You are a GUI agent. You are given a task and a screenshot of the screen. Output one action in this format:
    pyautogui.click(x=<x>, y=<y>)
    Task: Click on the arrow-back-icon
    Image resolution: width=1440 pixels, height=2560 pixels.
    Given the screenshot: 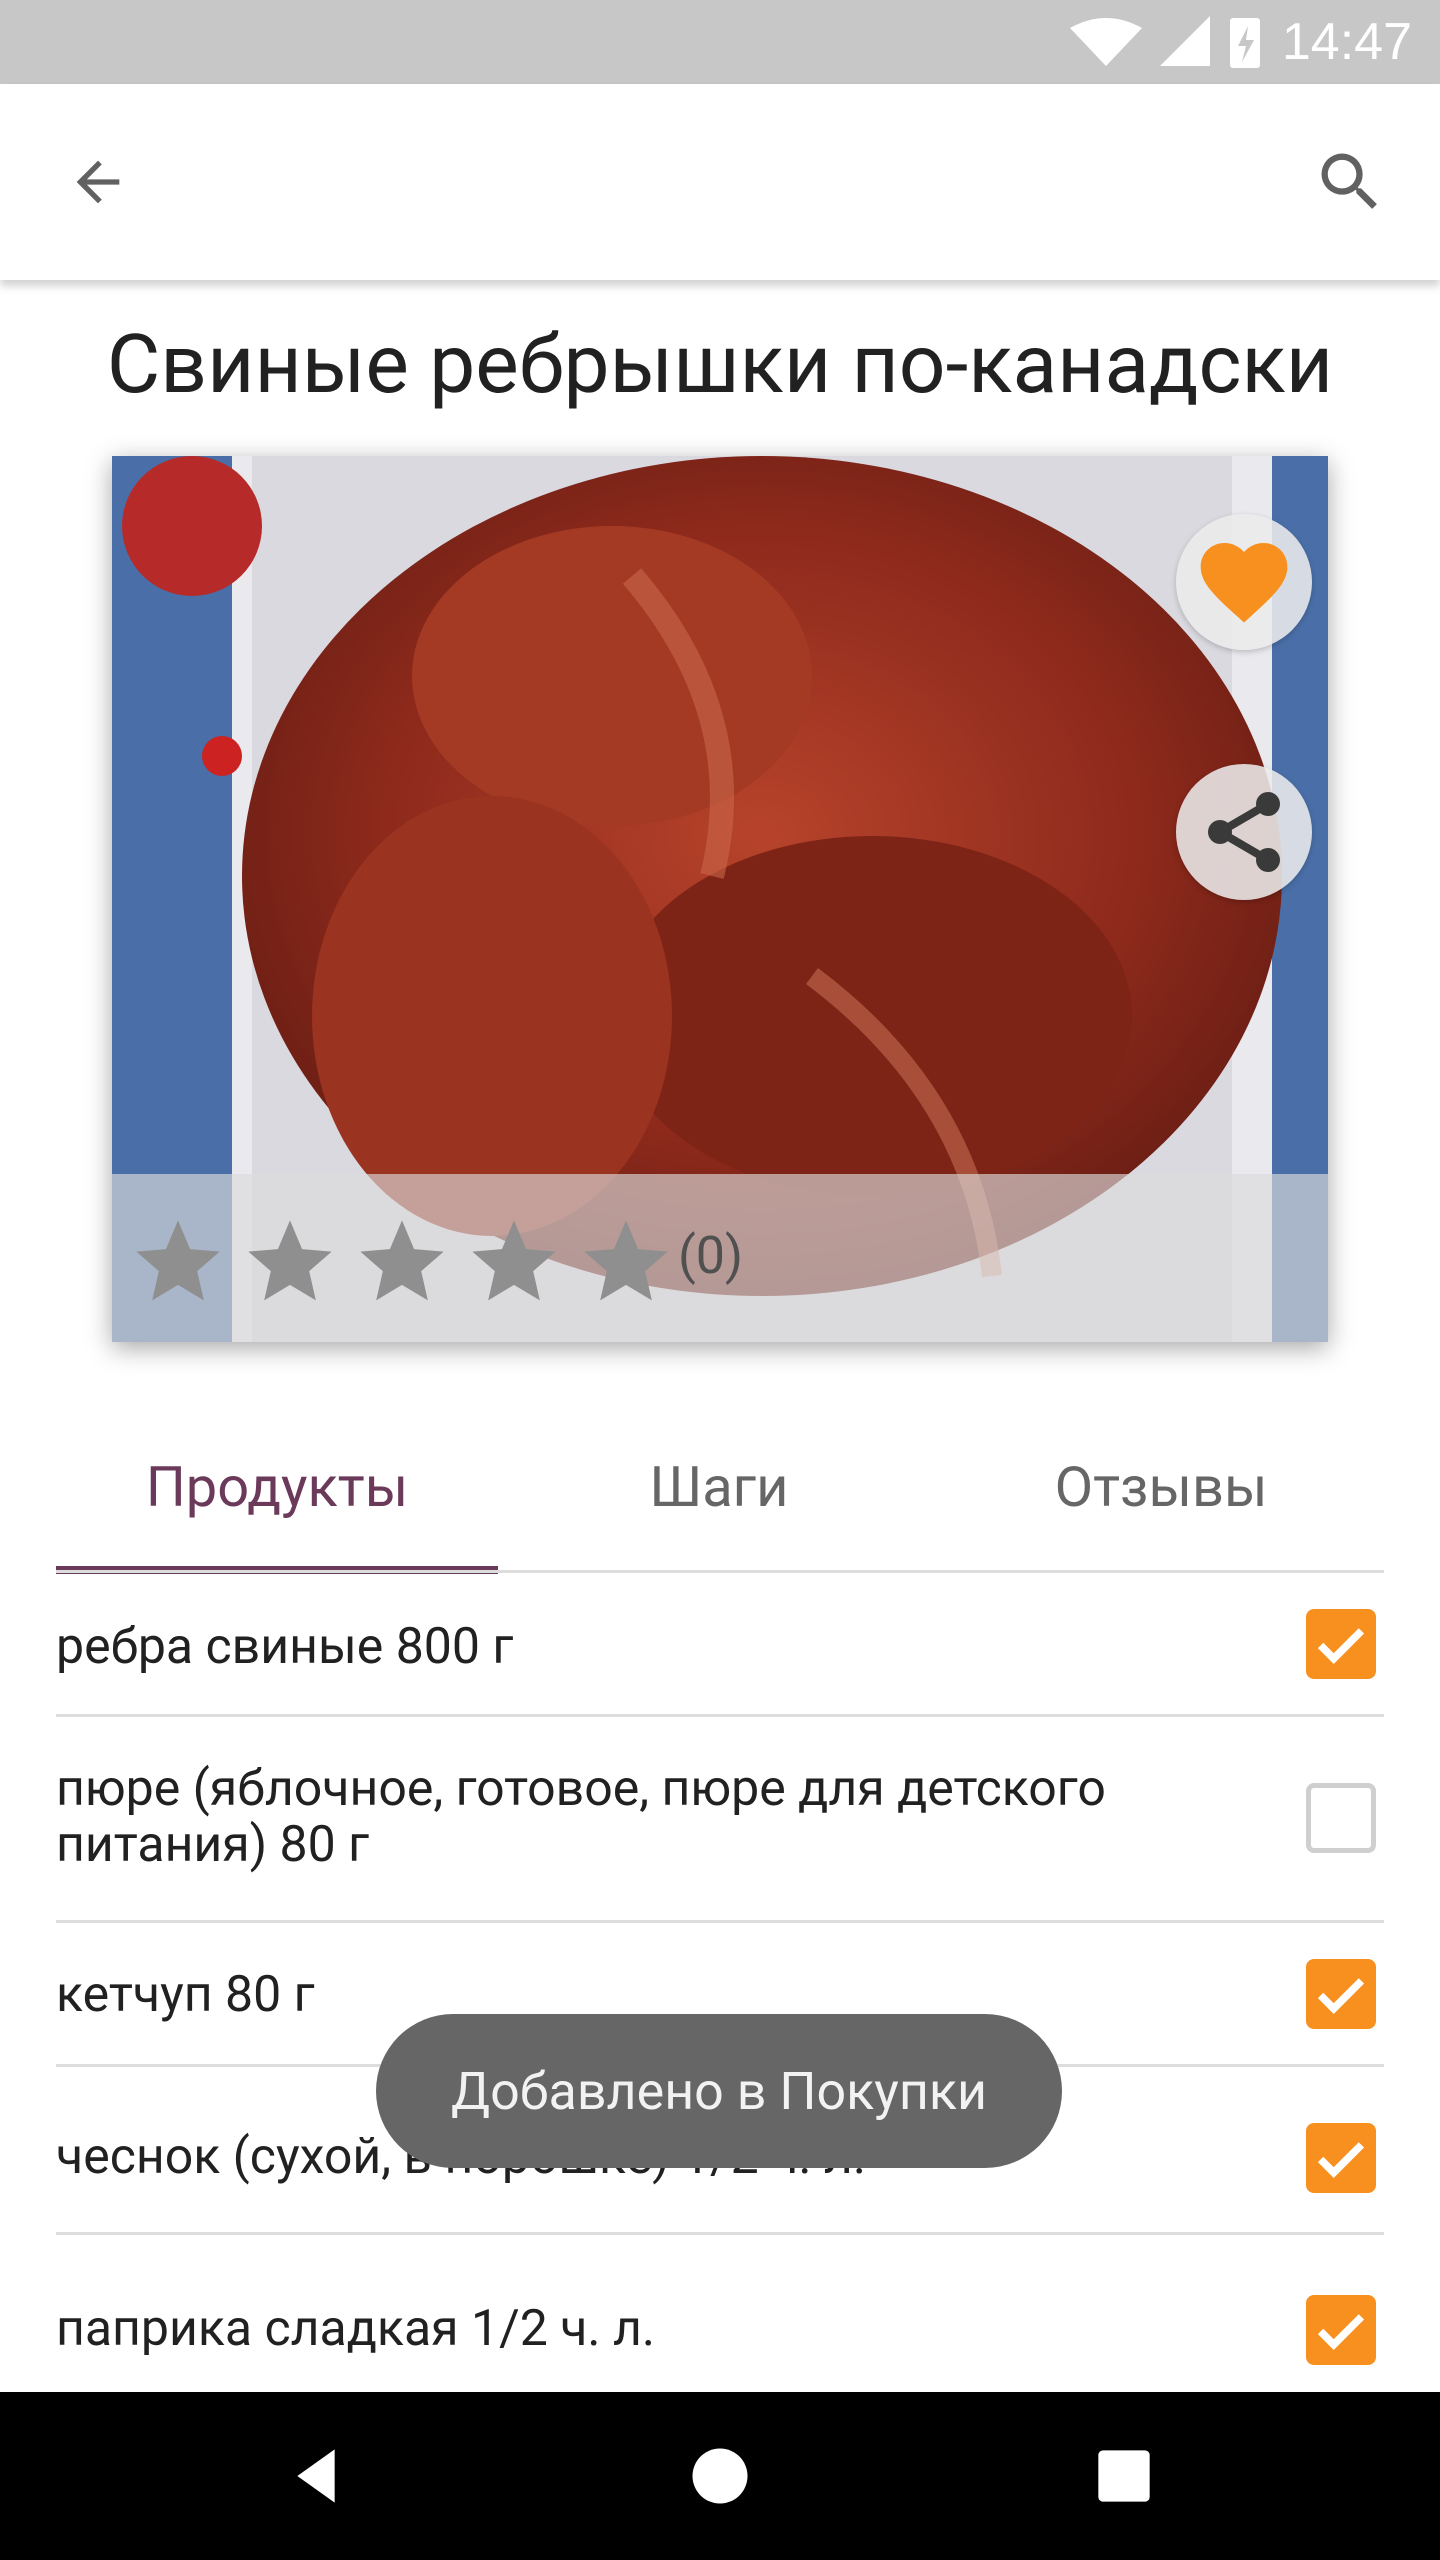 What is the action you would take?
    pyautogui.click(x=98, y=182)
    